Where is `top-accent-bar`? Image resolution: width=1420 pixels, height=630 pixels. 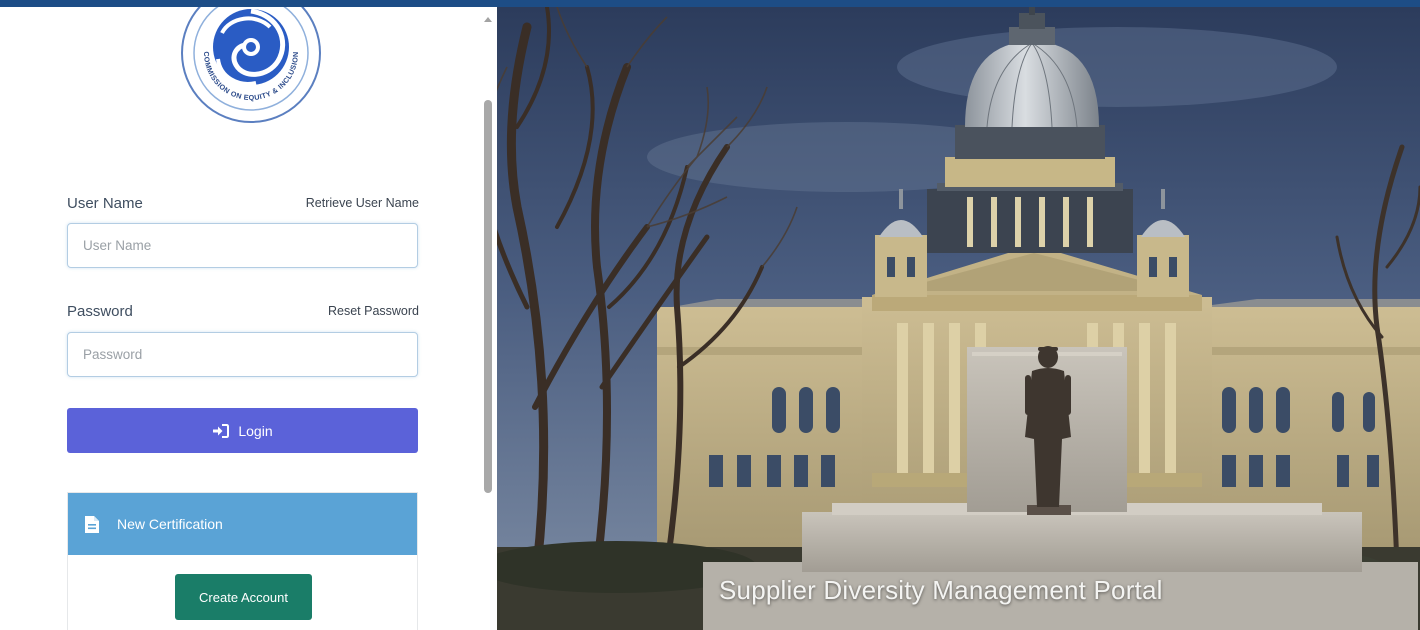
top-accent-bar is located at coordinates (710, 3).